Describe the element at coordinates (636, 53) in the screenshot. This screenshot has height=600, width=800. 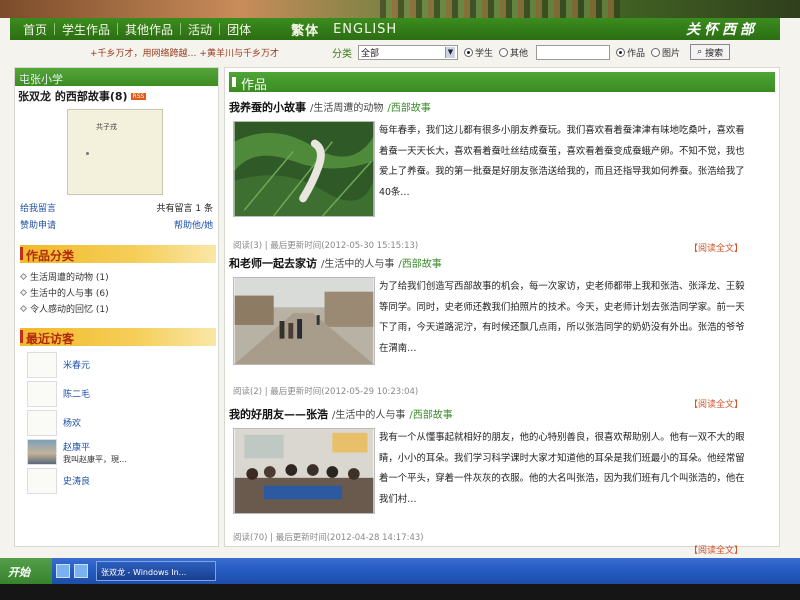
I see `radio-works-label: 作品` at that location.